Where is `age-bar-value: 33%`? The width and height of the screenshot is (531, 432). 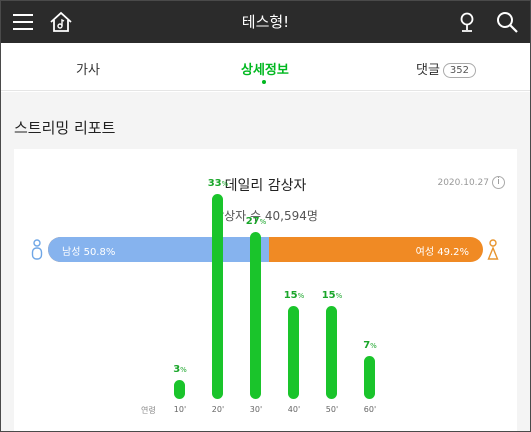 age-bar-value: 33% is located at coordinates (218, 184).